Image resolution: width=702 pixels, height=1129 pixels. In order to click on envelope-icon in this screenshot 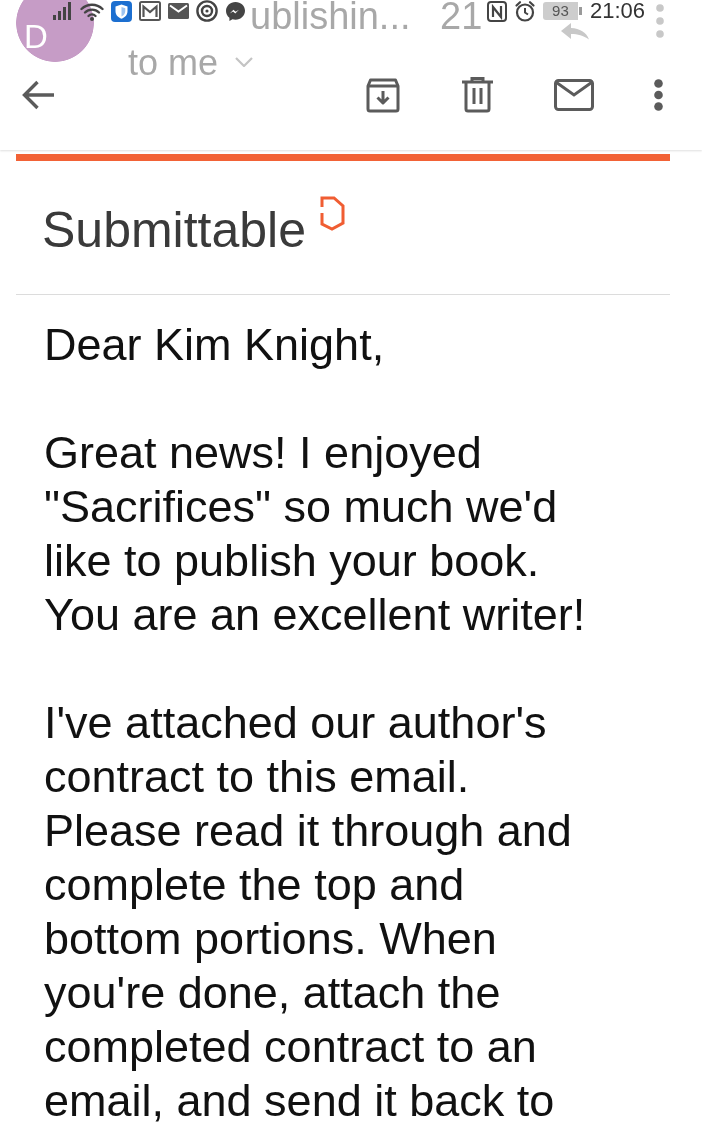, I will do `click(178, 11)`.